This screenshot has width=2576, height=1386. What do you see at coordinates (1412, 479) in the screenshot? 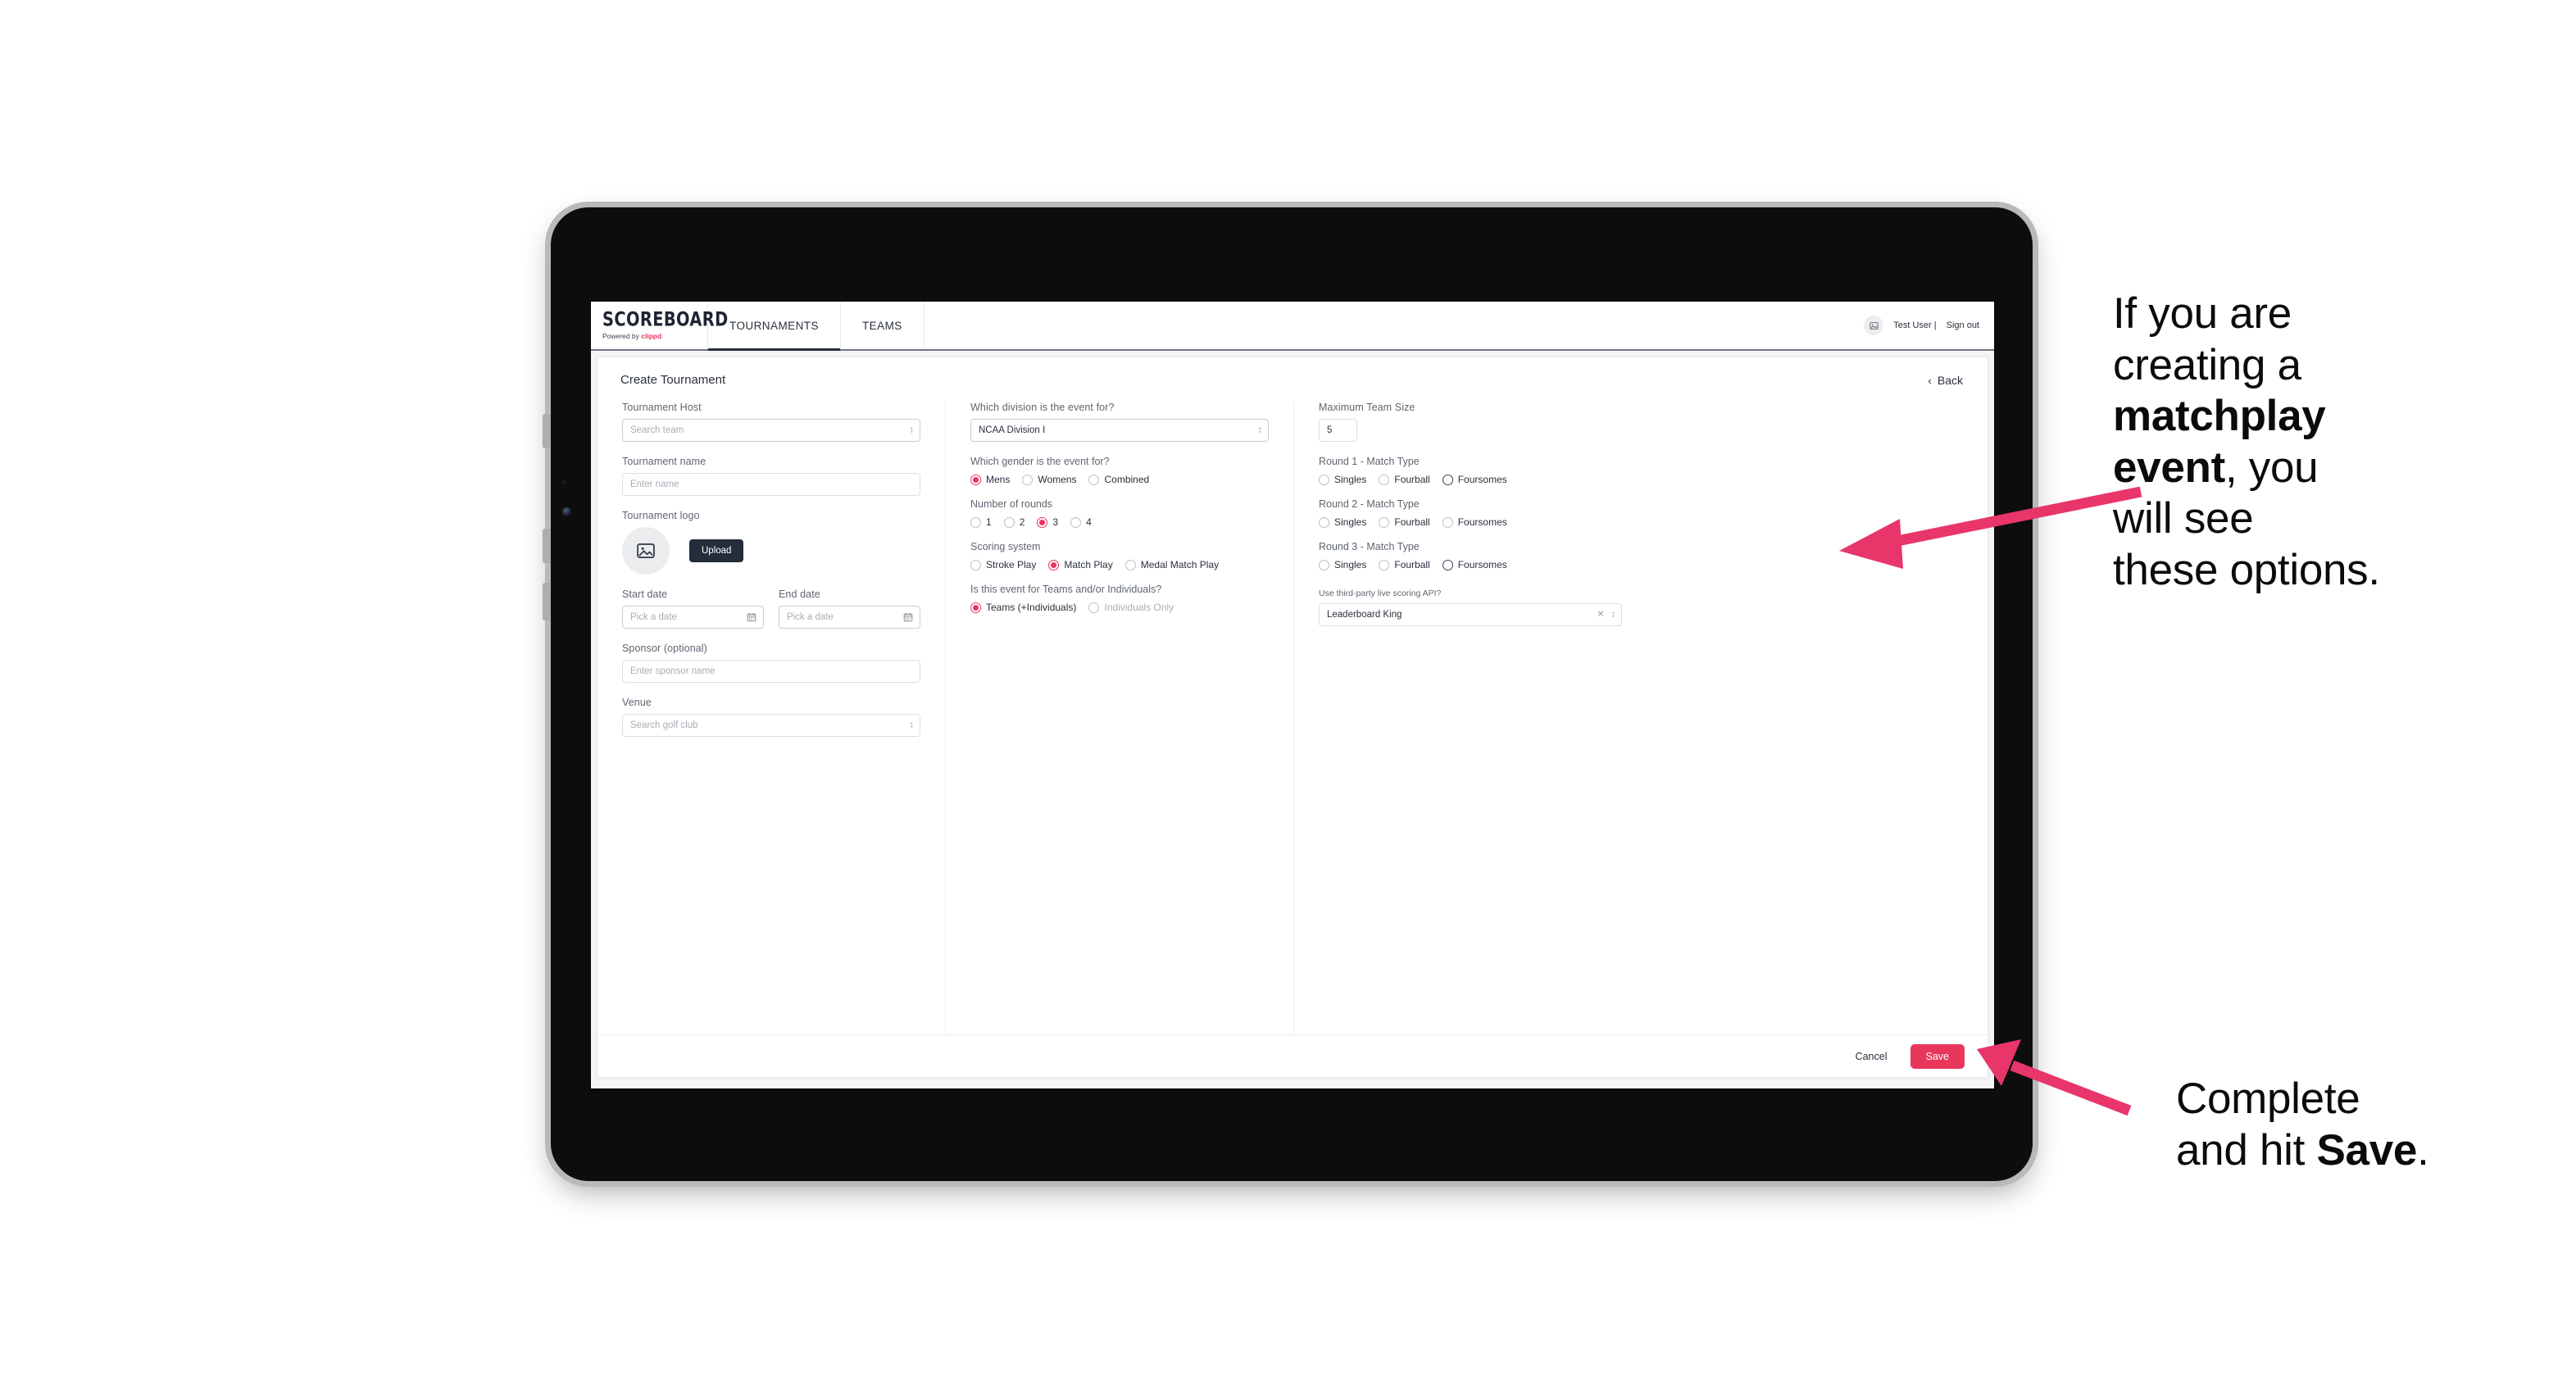
I see `round-1-option-fourball-label: Fourball` at bounding box center [1412, 479].